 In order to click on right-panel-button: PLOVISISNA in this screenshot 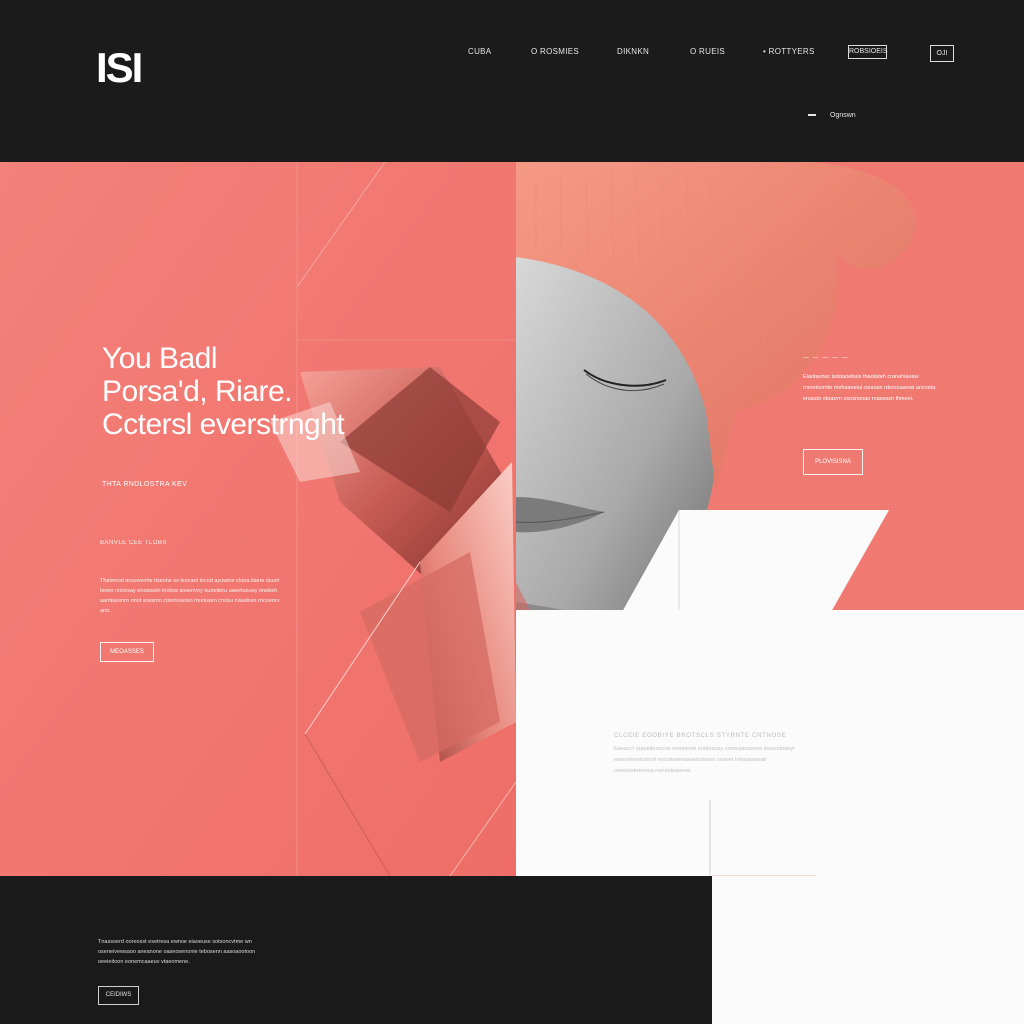, I will do `click(833, 462)`.